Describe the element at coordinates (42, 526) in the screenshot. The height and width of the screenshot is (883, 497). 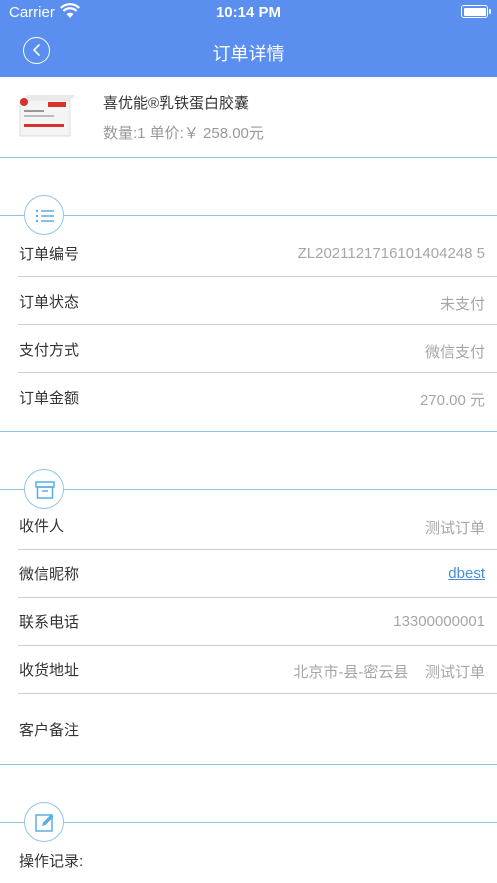
I see `receiver-label: 收件人` at that location.